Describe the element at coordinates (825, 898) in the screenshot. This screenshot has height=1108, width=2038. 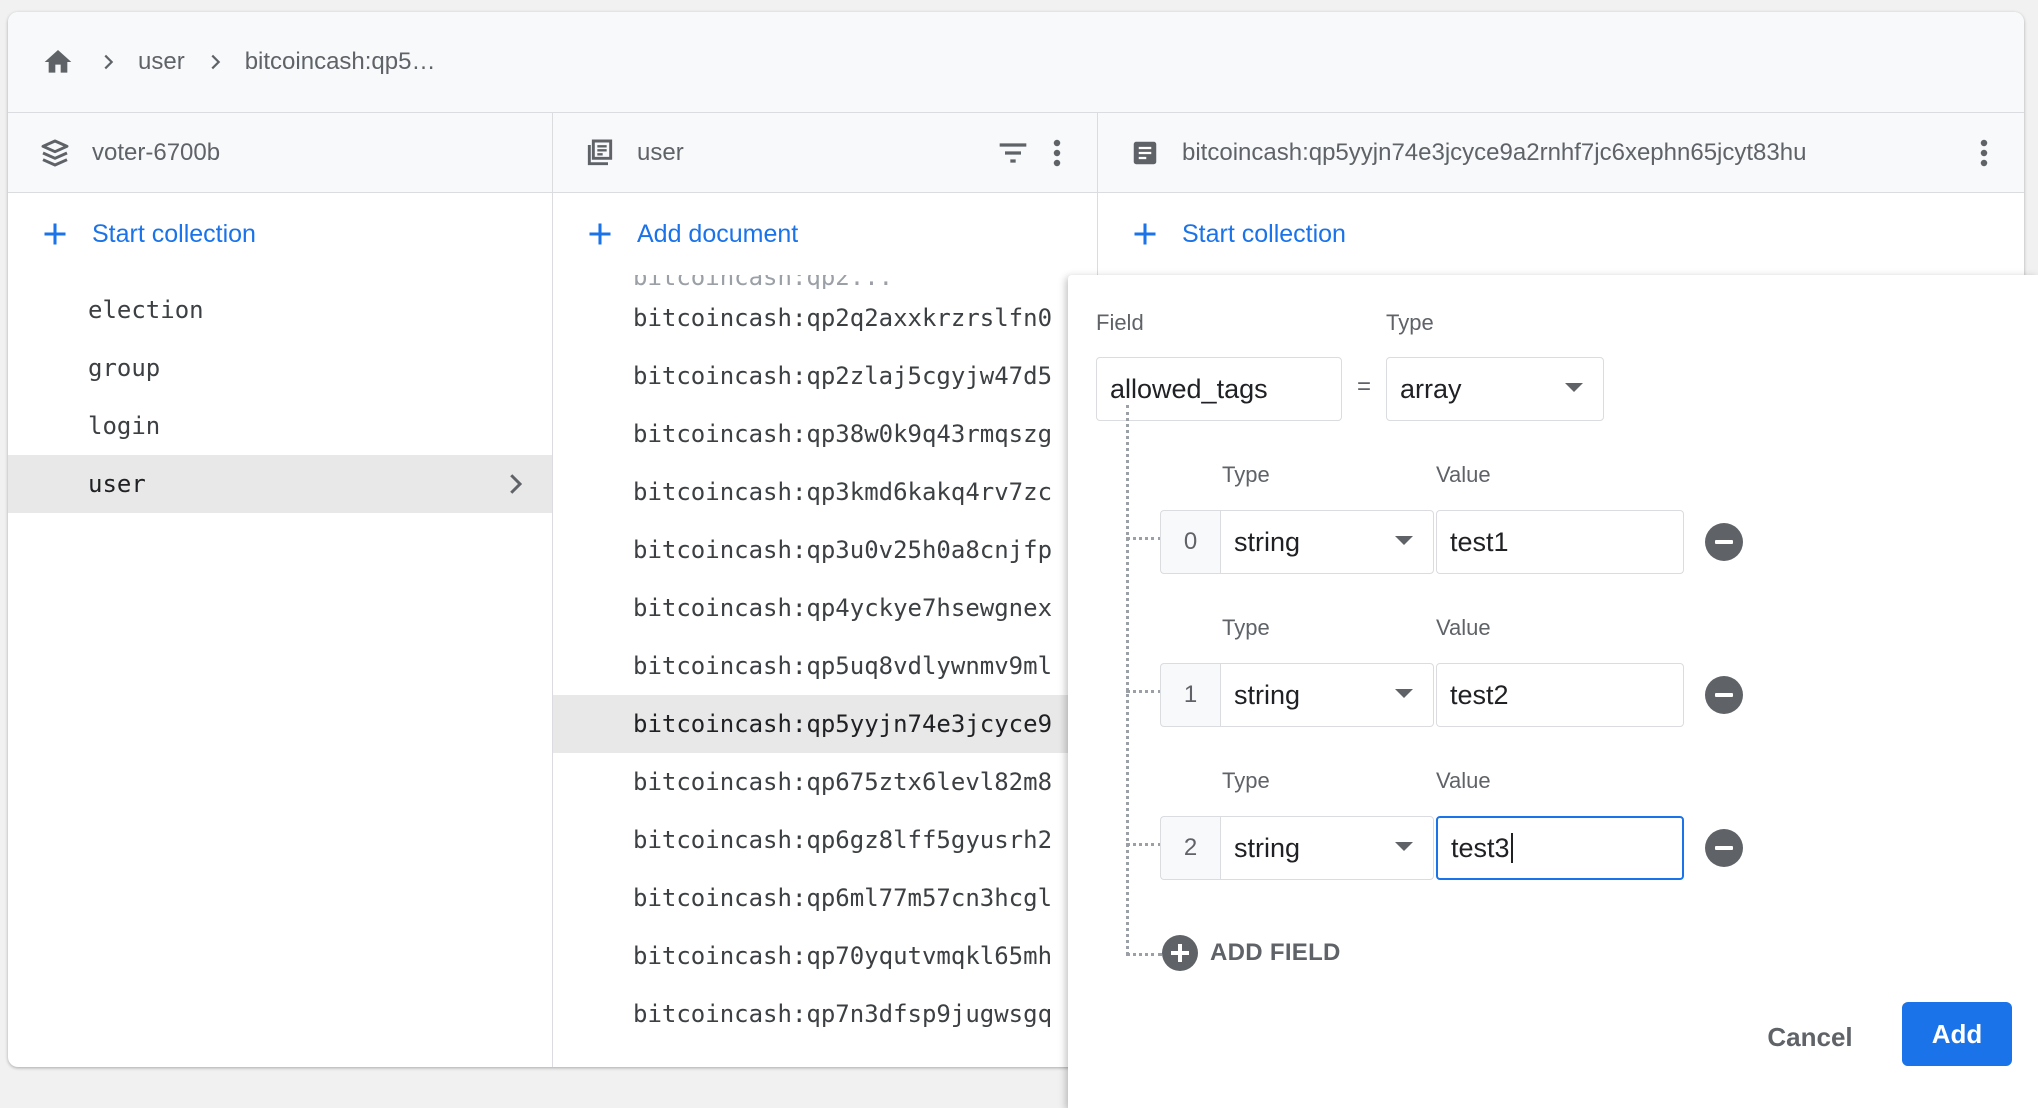
I see `list-item: bitcoincash:qp6ml77m57cn3hcgl` at that location.